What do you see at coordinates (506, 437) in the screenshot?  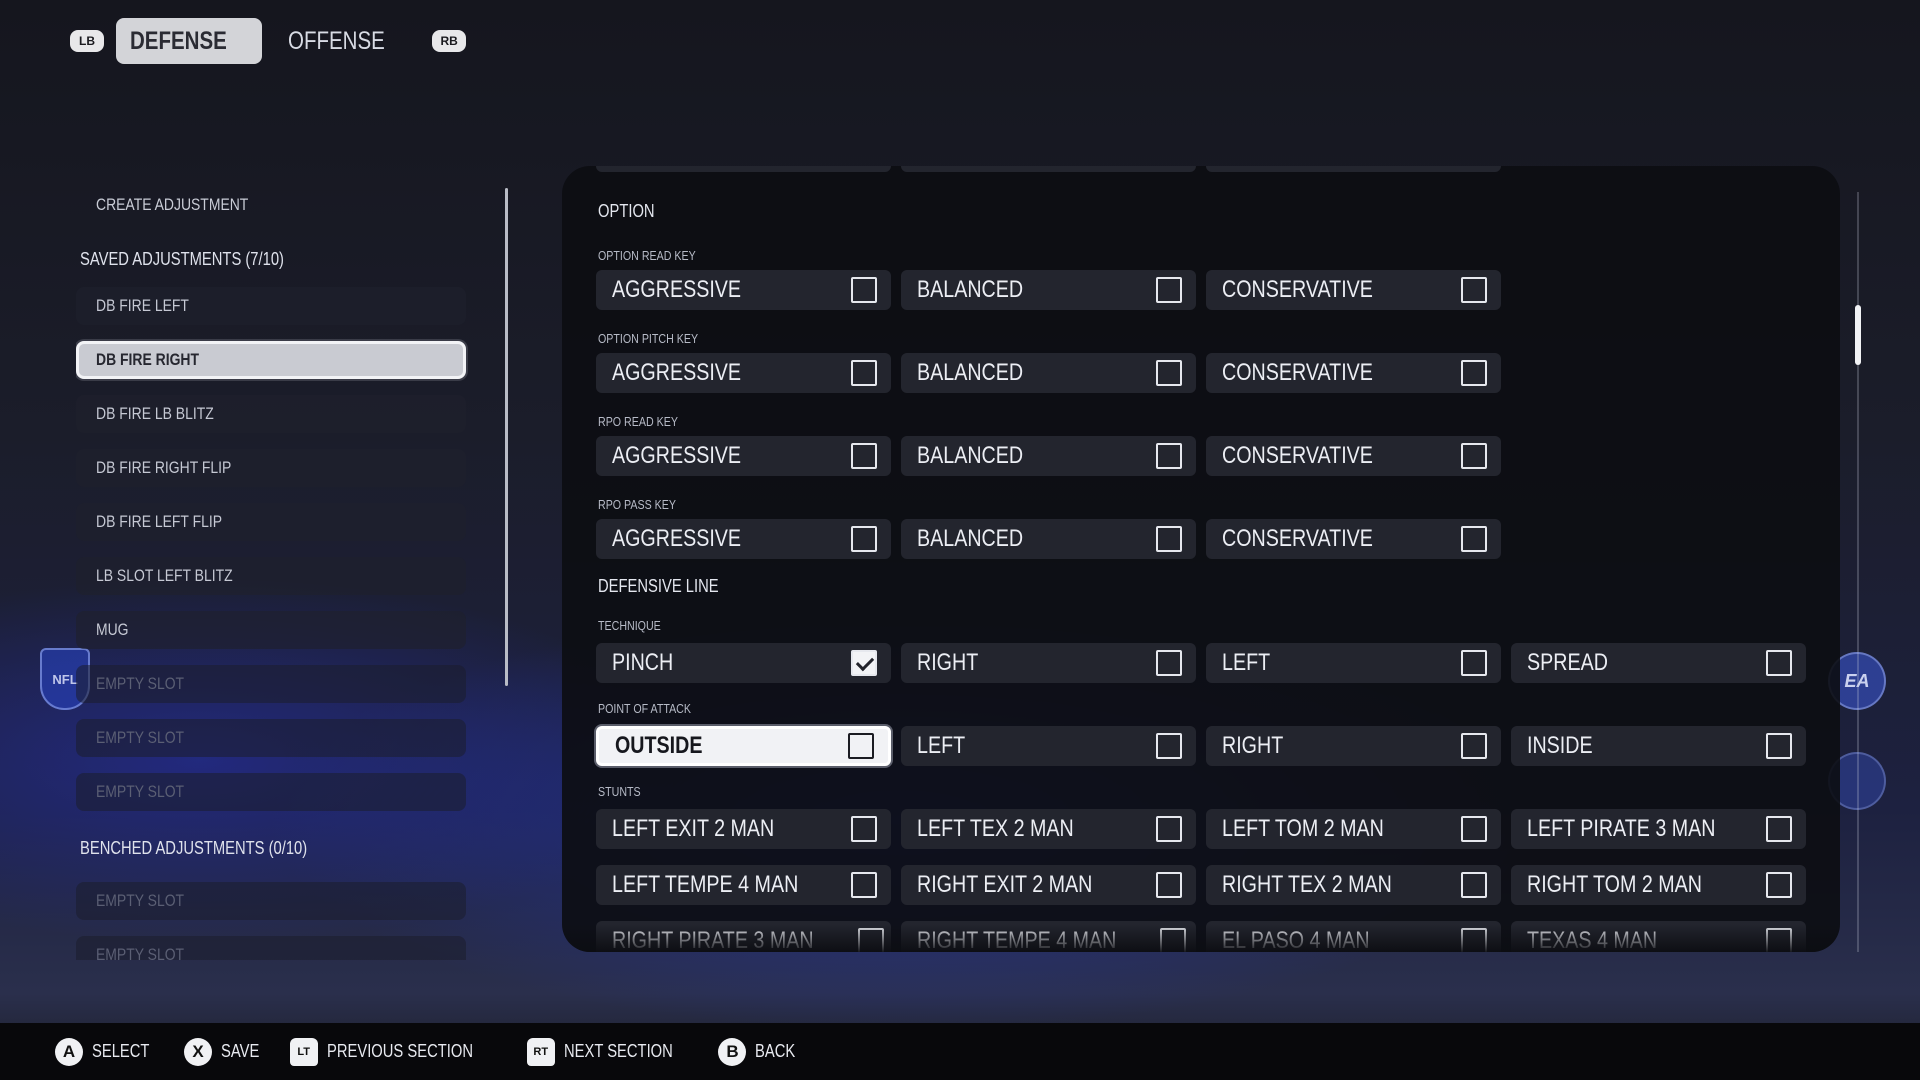 I see `sidebar-scrollbar` at bounding box center [506, 437].